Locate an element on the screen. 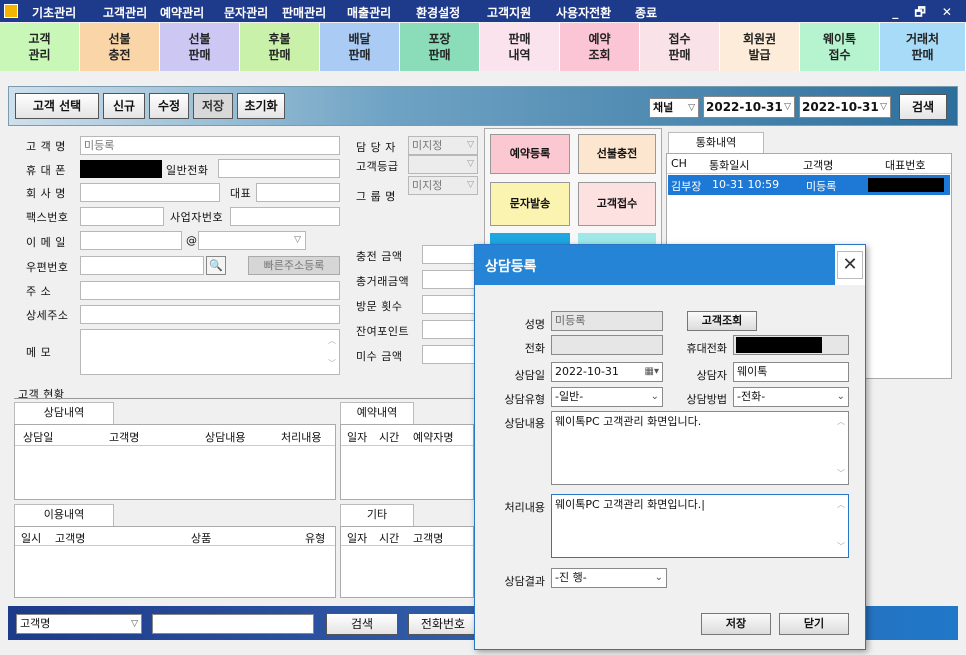  name-label: 고 객 명 is located at coordinates (46, 146).